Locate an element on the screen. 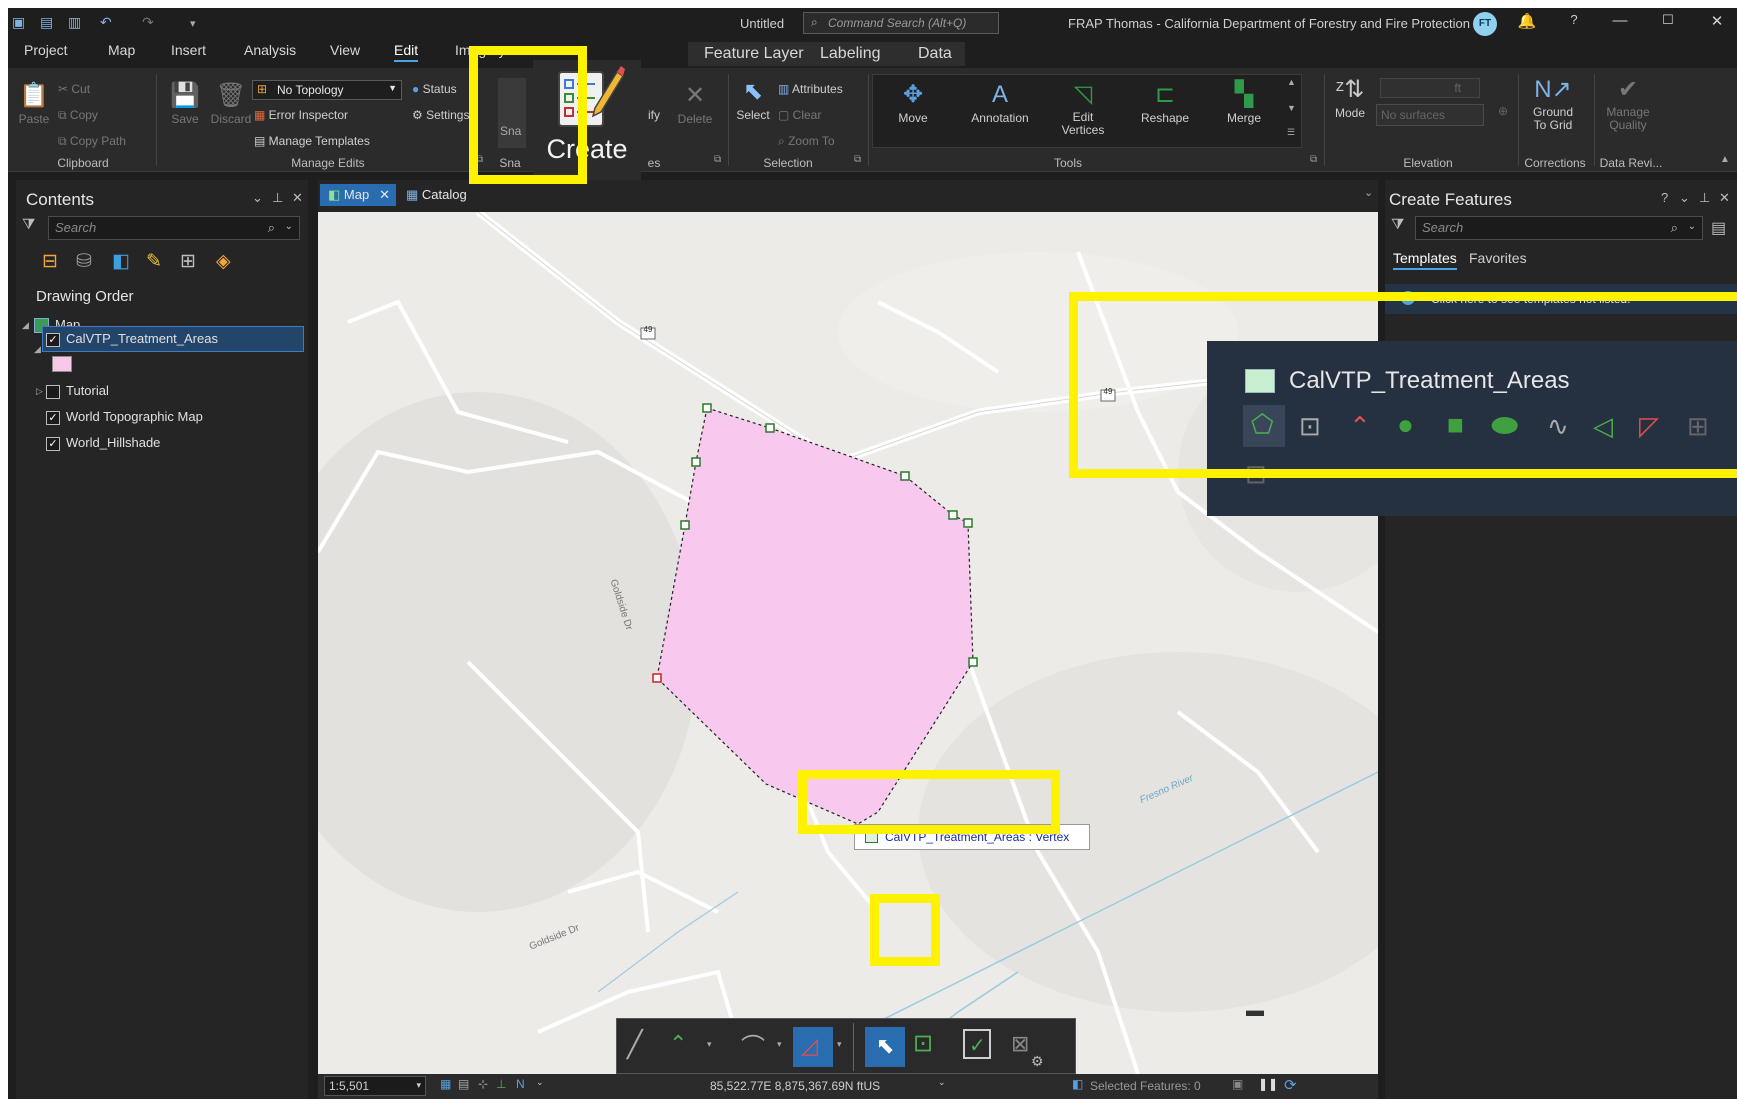  split-icon: ⊞ is located at coordinates (1698, 426).